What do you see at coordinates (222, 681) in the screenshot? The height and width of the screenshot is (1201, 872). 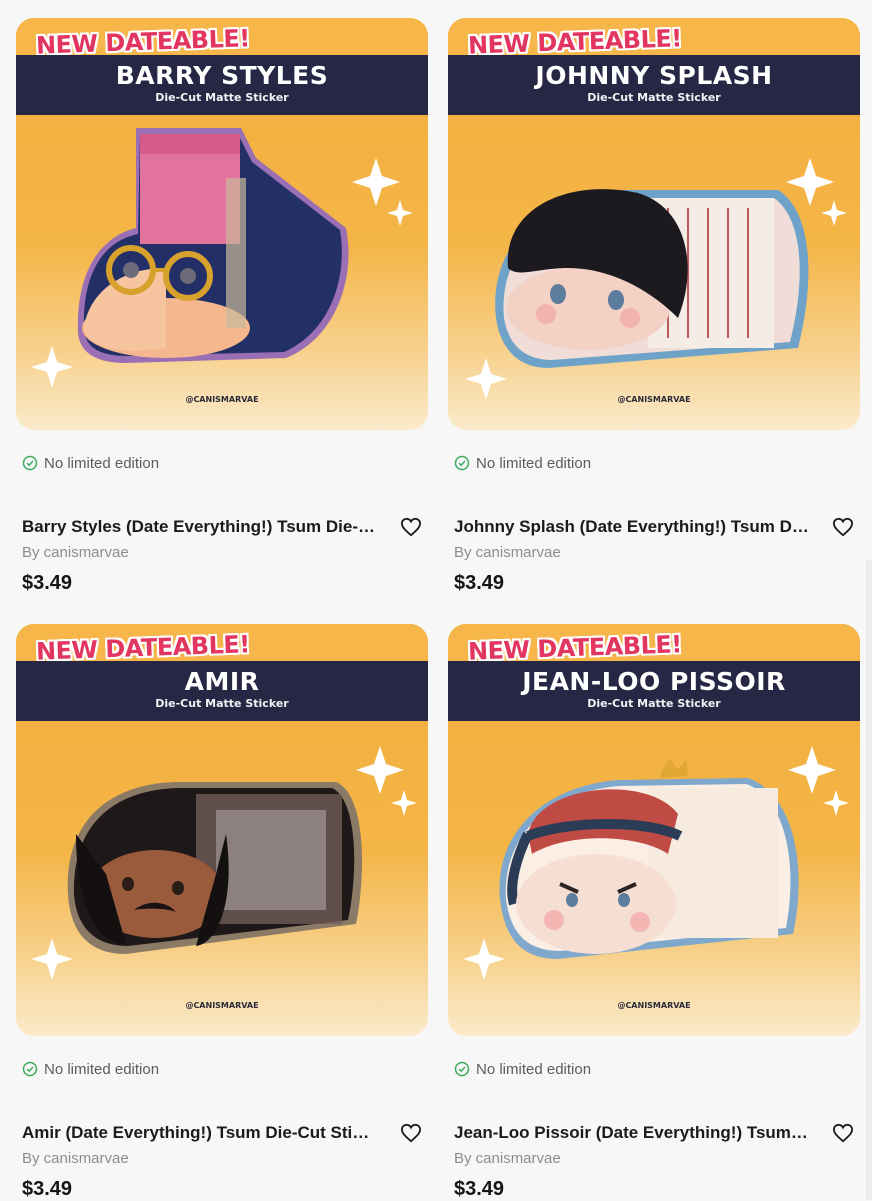 I see `banner-title: AMIR` at bounding box center [222, 681].